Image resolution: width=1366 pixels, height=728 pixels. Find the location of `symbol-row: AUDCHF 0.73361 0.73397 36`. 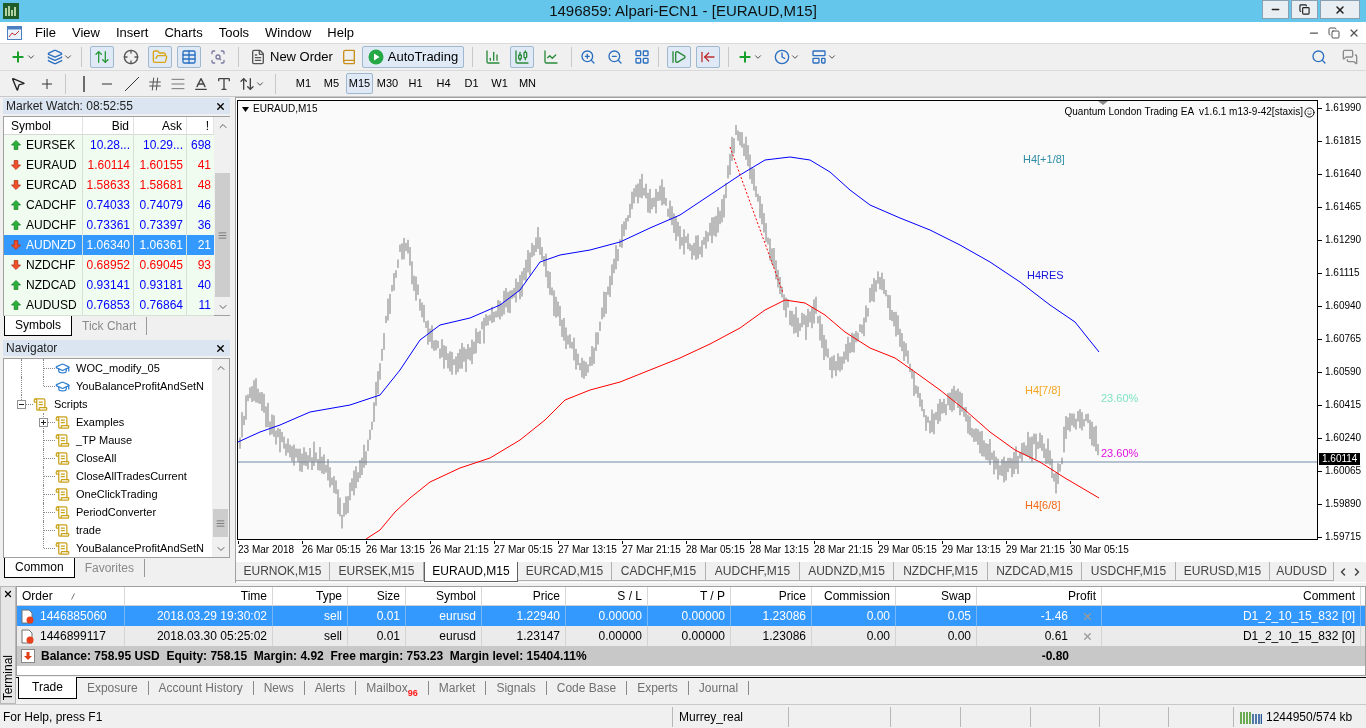

symbol-row: AUDCHF 0.73361 0.73397 36 is located at coordinates (109, 225).